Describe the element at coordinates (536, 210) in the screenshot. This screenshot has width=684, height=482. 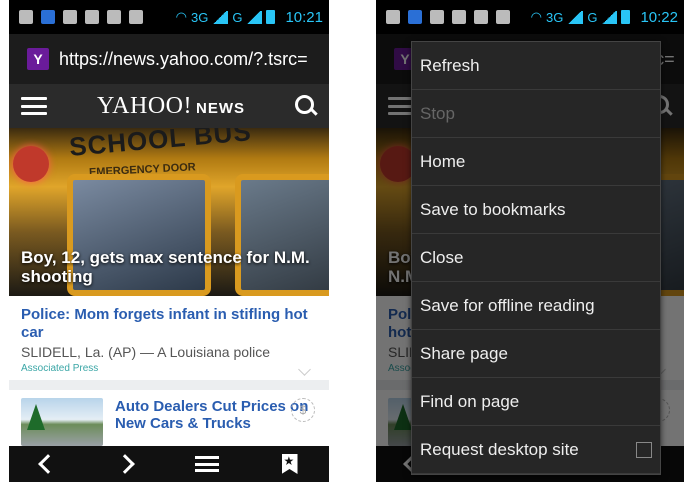
I see `menu-item-save-to-bookmarks: Save to bookmarks` at that location.